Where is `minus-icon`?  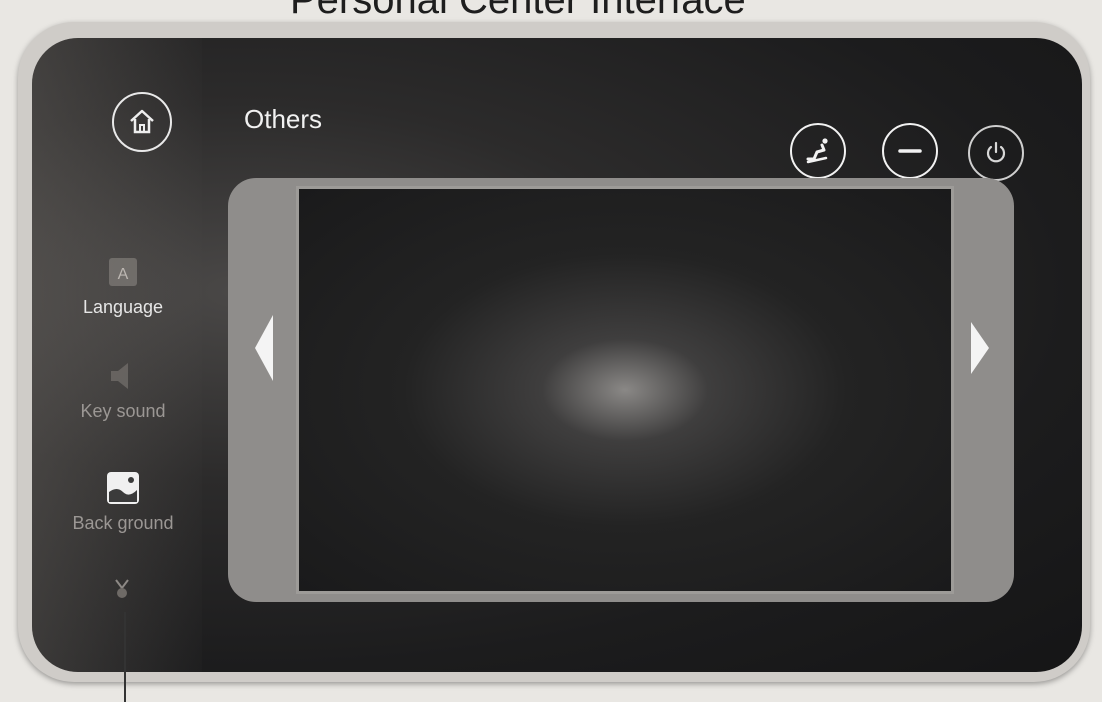
minus-icon is located at coordinates (910, 151).